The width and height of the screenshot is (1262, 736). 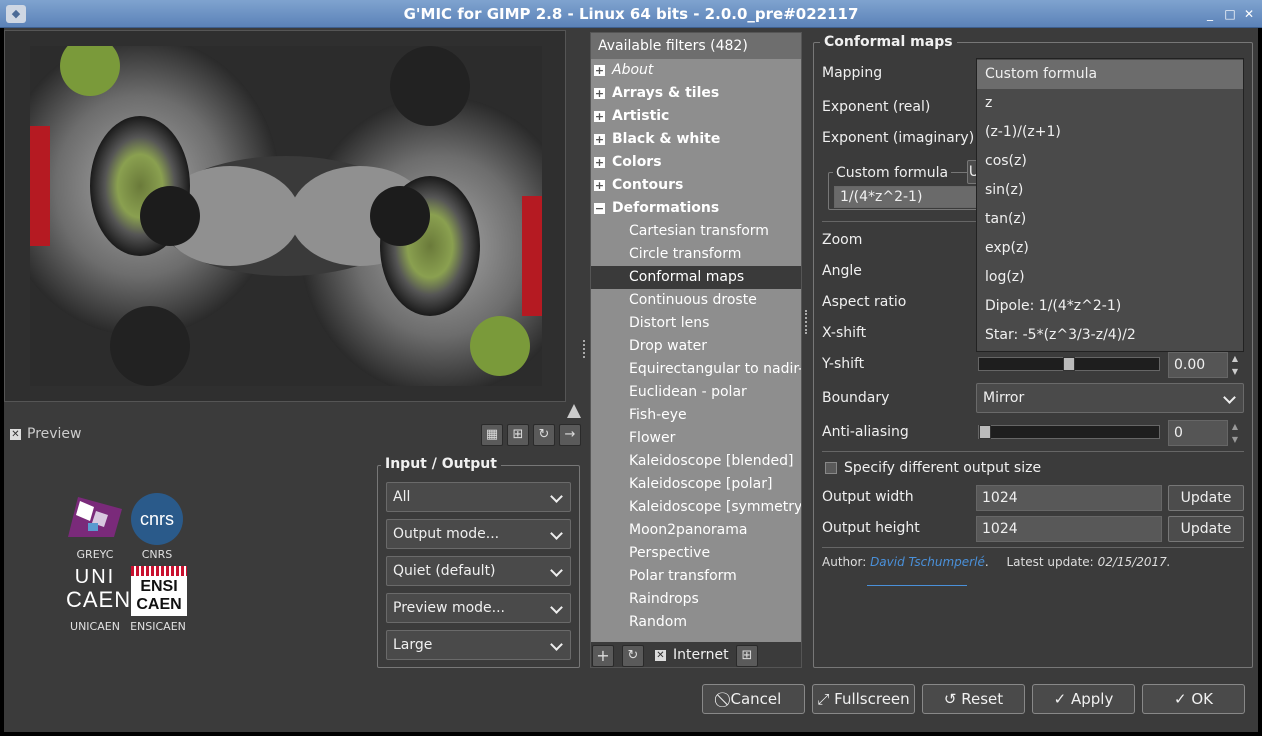 What do you see at coordinates (696, 139) in the screenshot?
I see `category-black-white: + Black & white` at bounding box center [696, 139].